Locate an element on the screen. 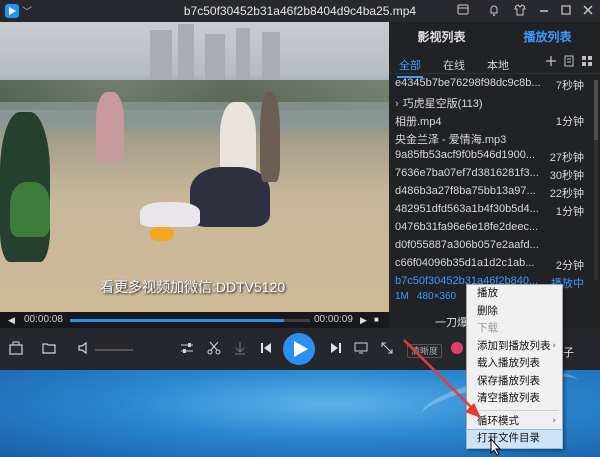 The image size is (600, 457). seek-track is located at coordinates (190, 320).